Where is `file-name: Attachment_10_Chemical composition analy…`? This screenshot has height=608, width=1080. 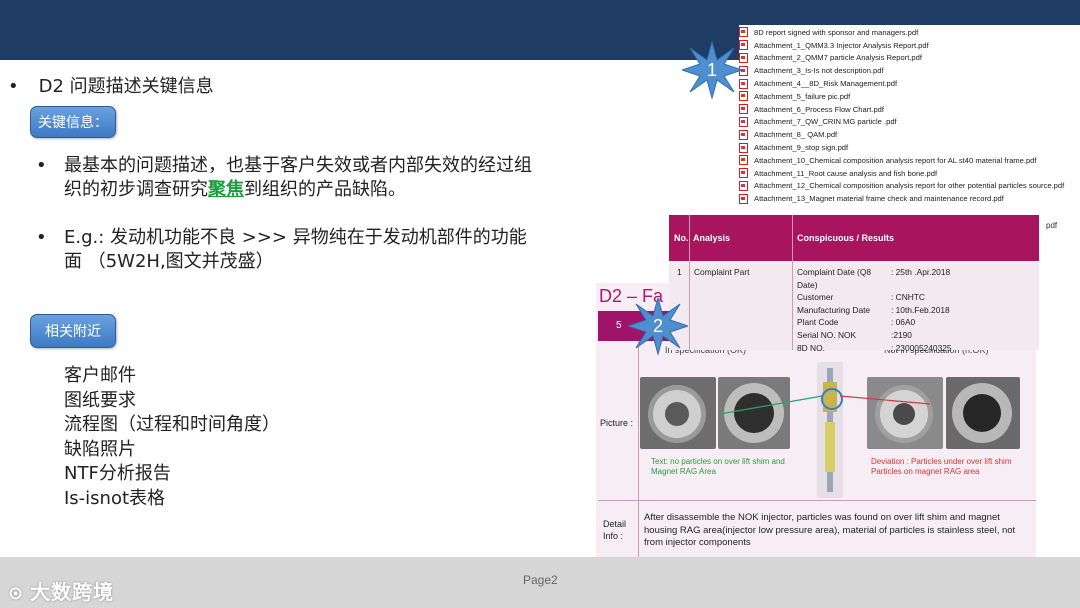
file-name: Attachment_10_Chemical composition analy… is located at coordinates (895, 160).